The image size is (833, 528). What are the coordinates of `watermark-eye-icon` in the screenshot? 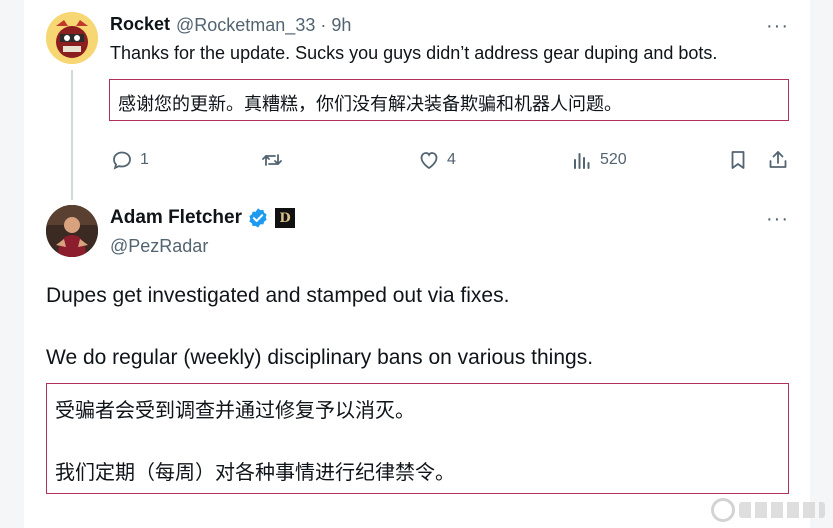 It's located at (723, 510).